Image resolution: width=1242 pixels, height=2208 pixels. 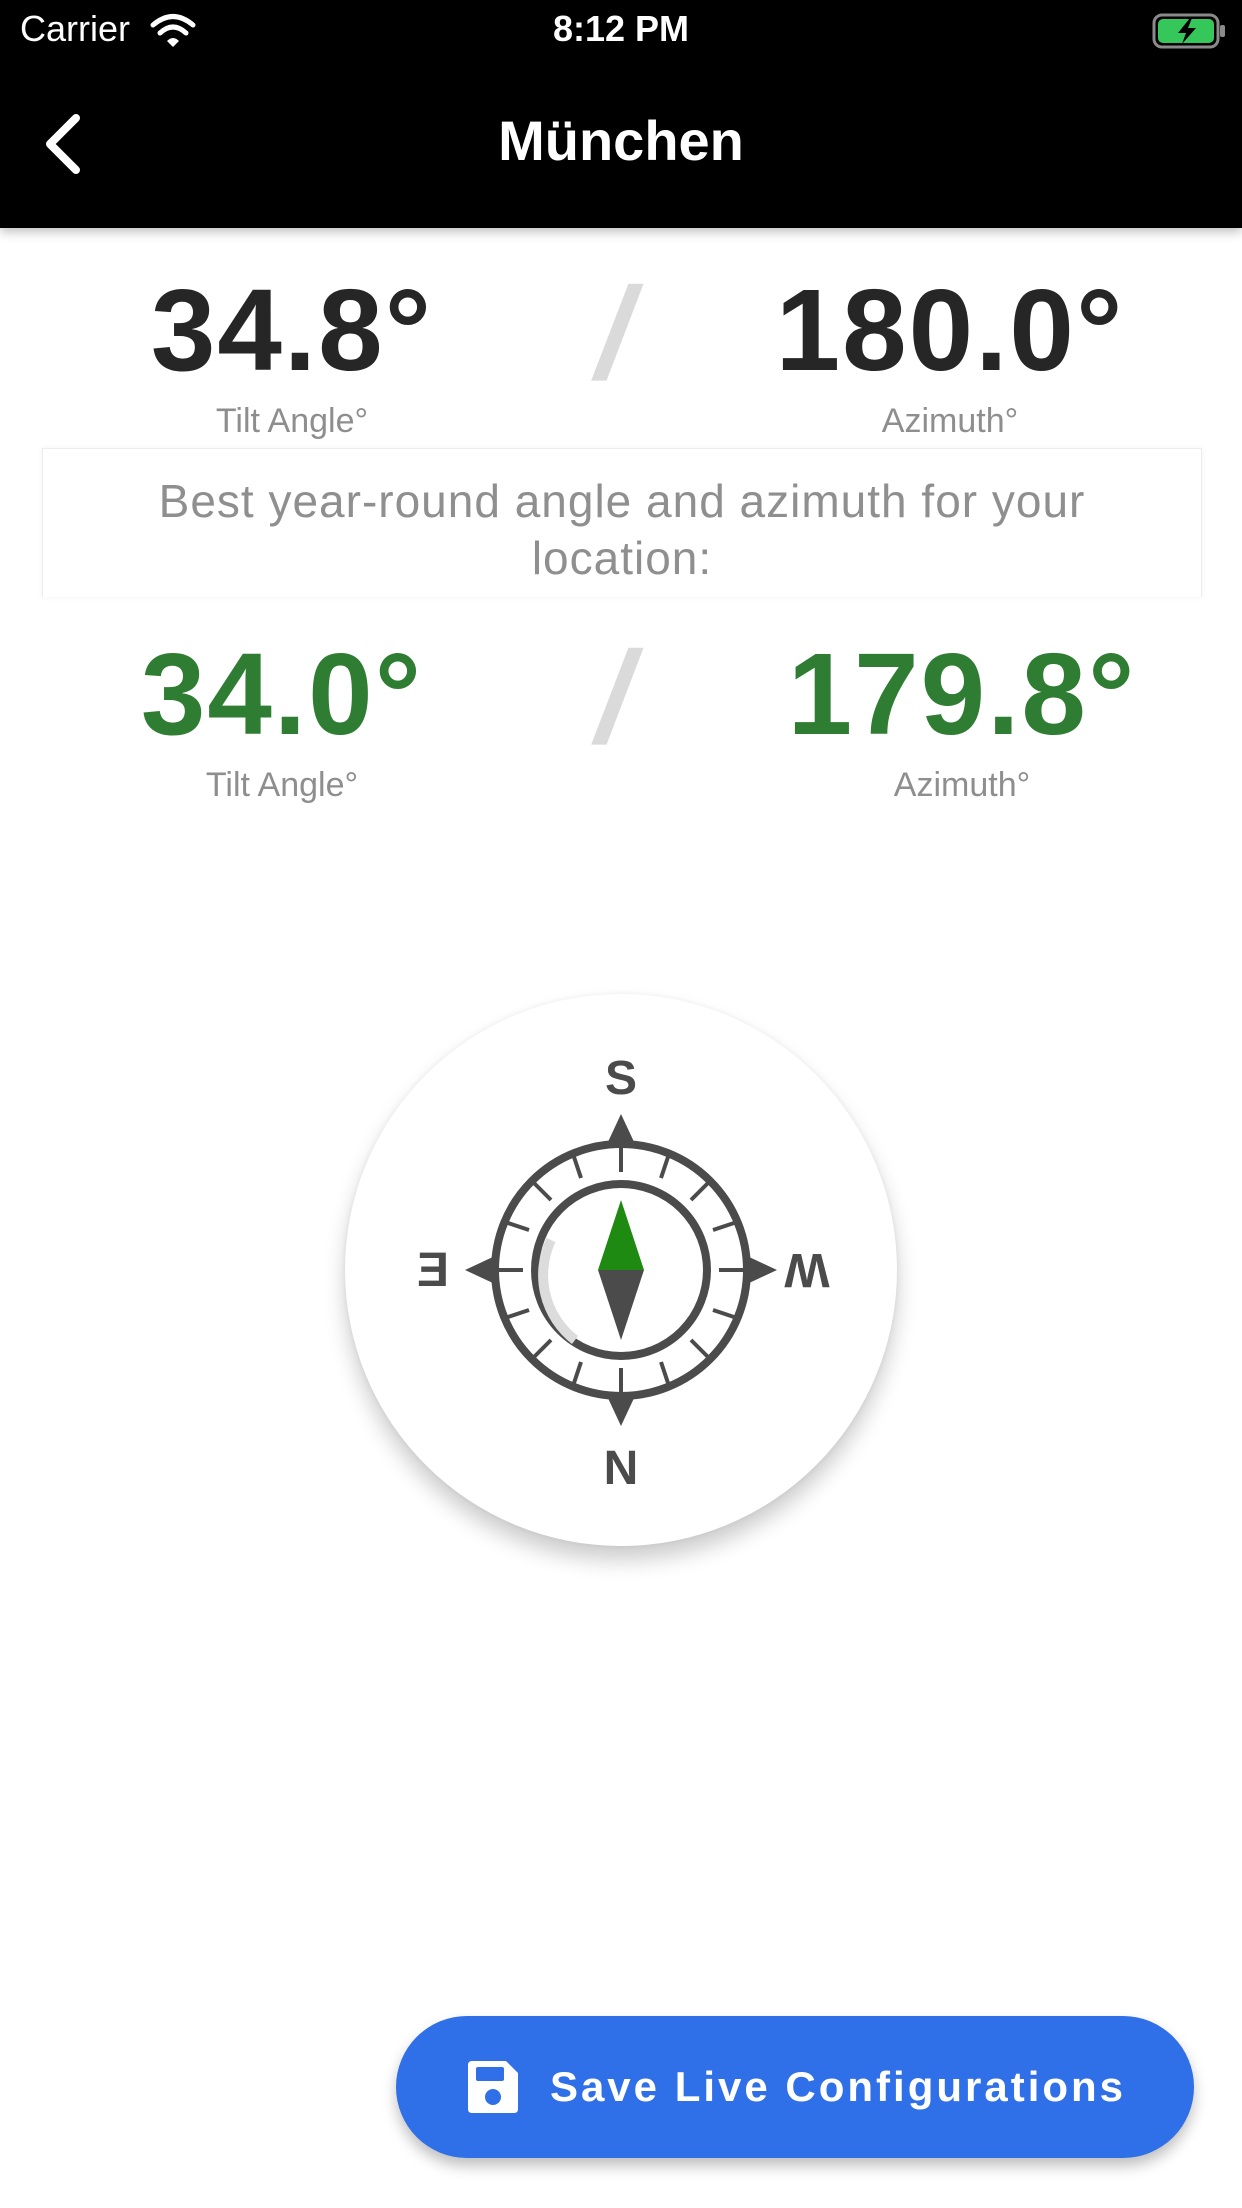 I want to click on best-tilt-label: Tilt Angle°, so click(x=282, y=785).